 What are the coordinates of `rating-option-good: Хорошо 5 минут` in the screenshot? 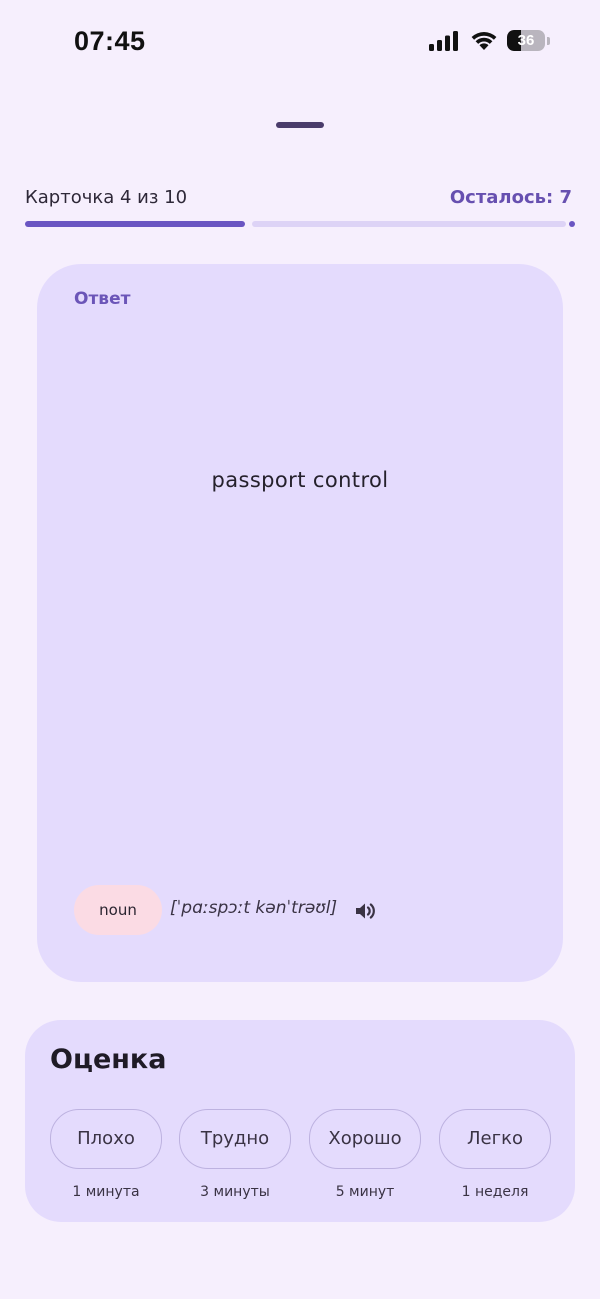 It's located at (365, 1154).